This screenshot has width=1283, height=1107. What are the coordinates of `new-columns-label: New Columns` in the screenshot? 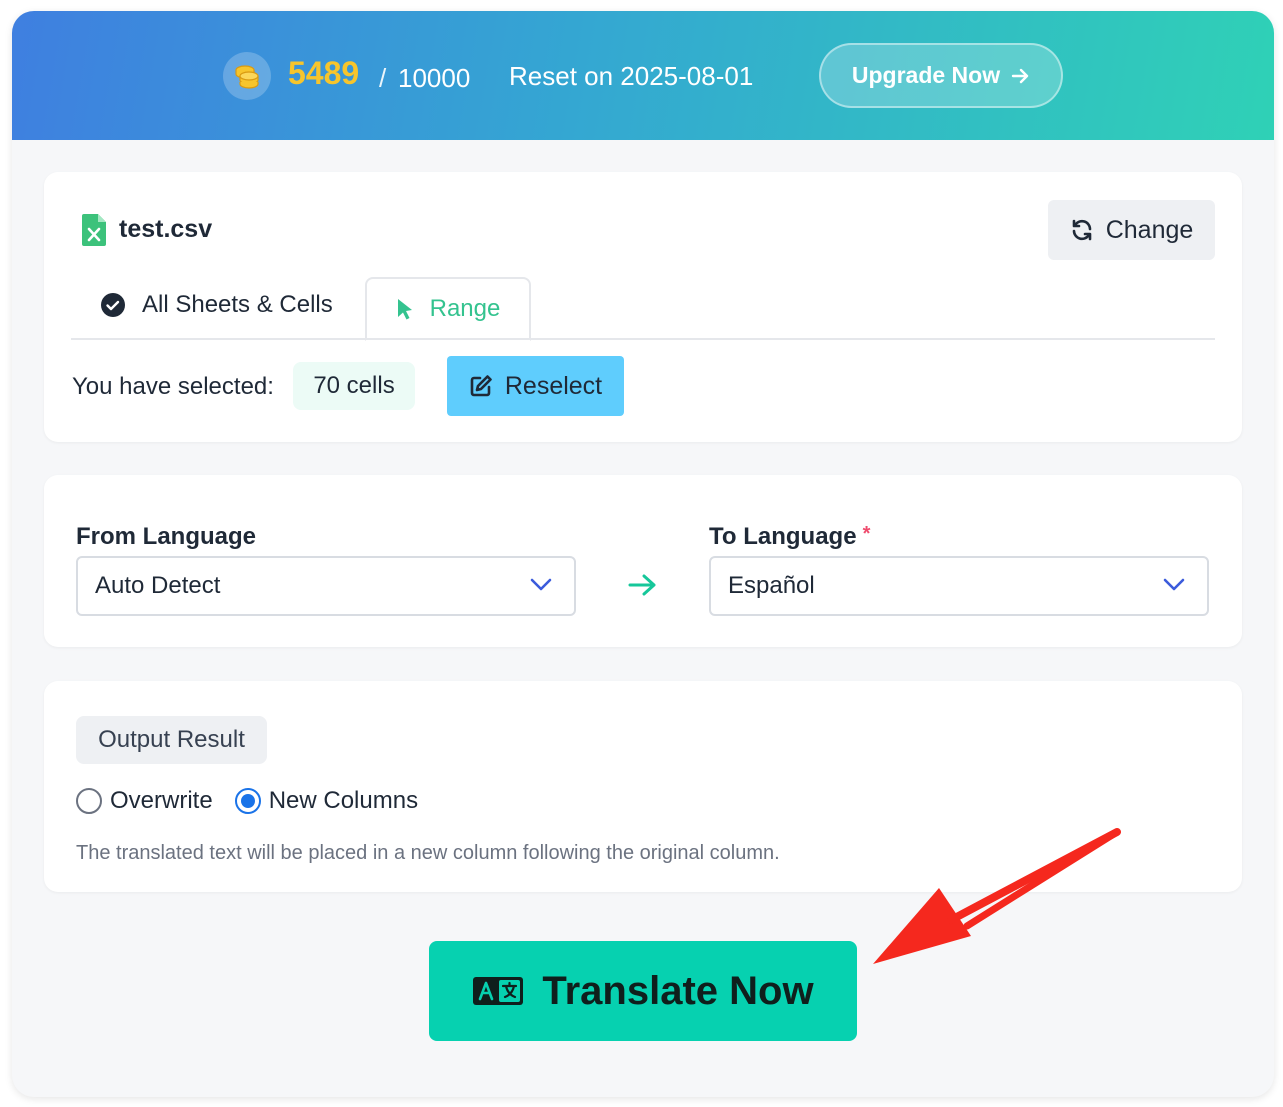 It's located at (343, 800).